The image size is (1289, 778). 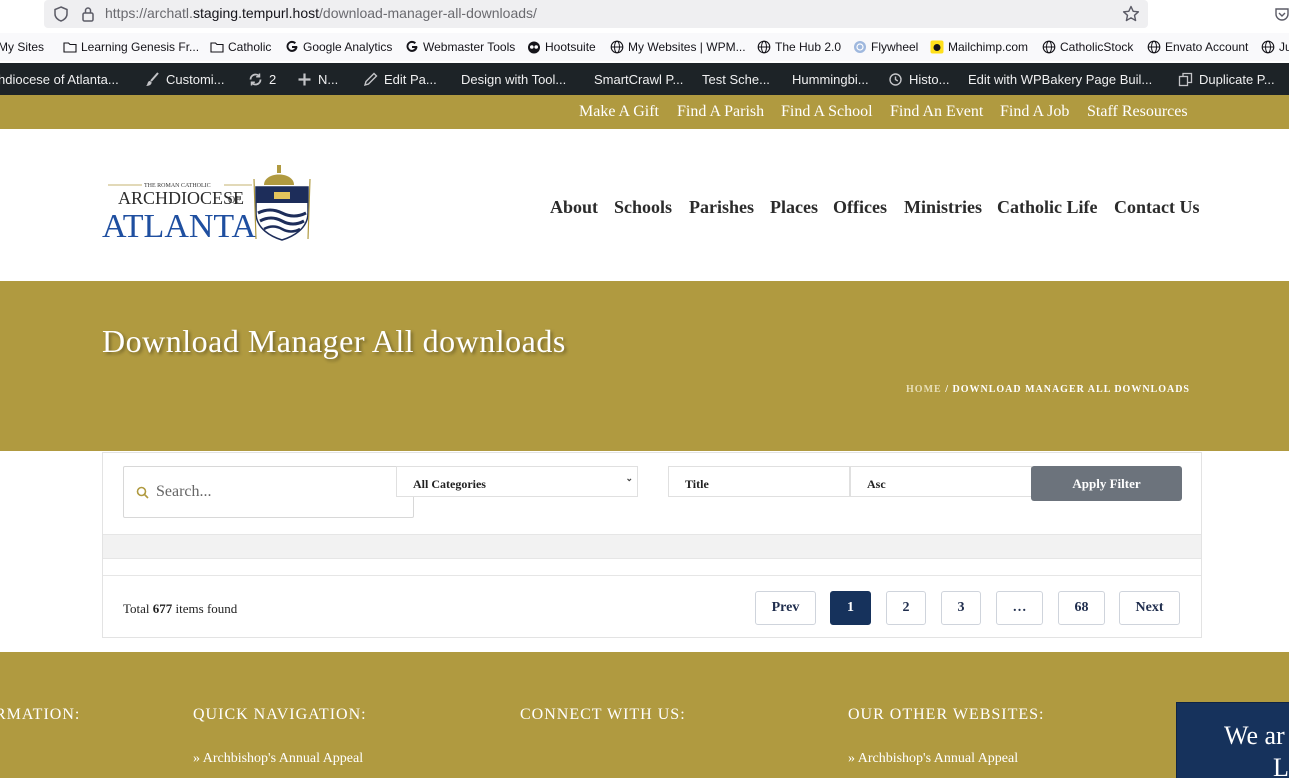 I want to click on mailchimp-icon, so click(x=937, y=47).